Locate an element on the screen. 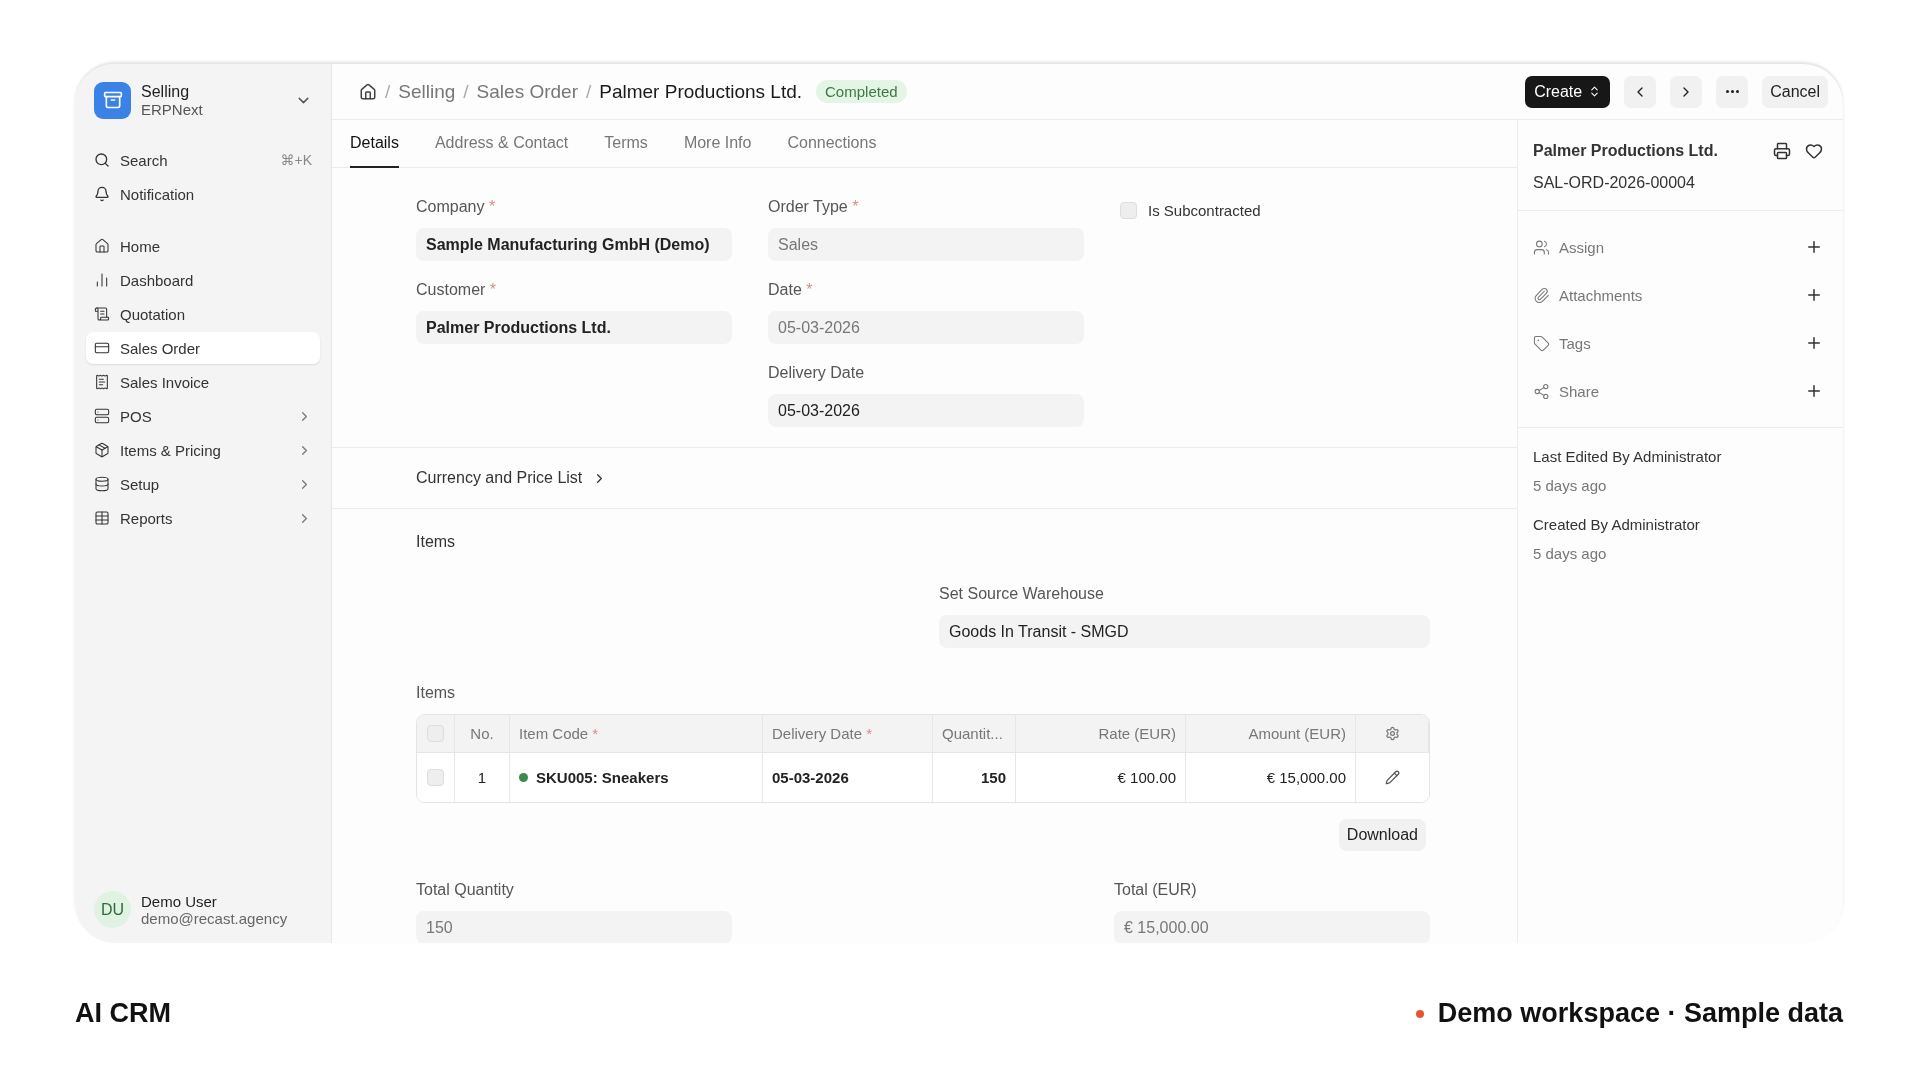  search-icon is located at coordinates (102, 160).